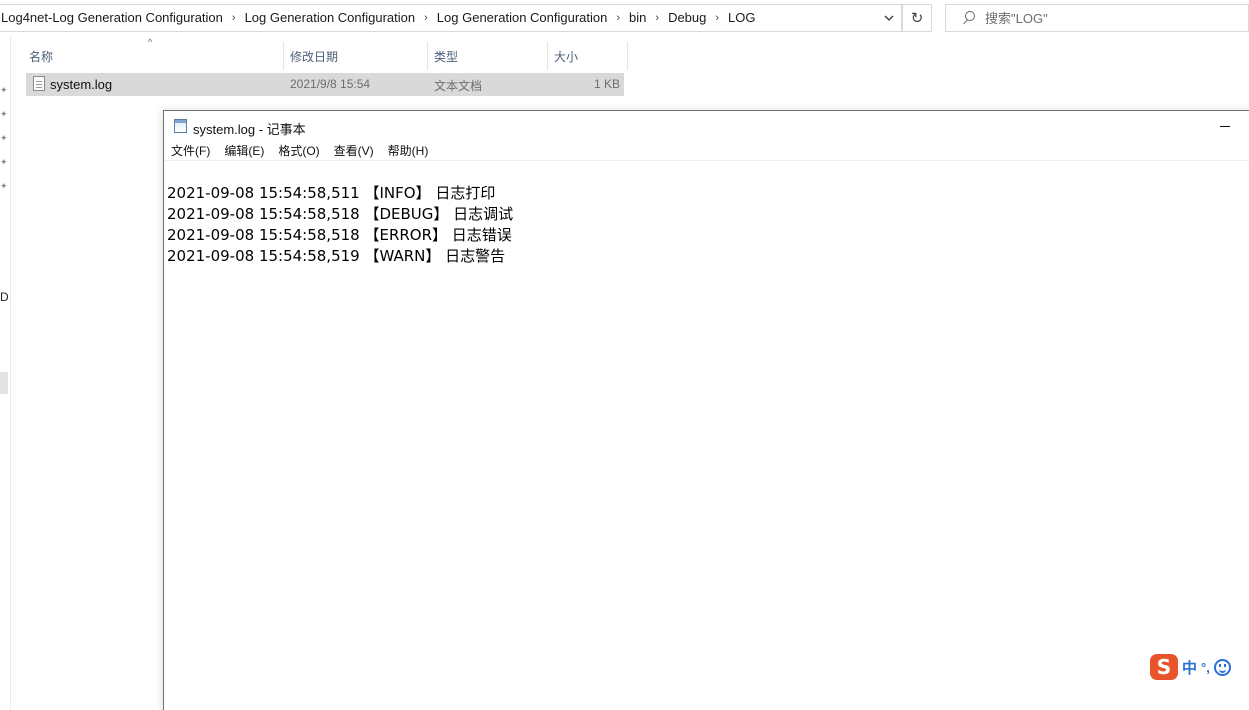 The height and width of the screenshot is (710, 1249). What do you see at coordinates (1222, 667) in the screenshot?
I see `emoji-icon` at bounding box center [1222, 667].